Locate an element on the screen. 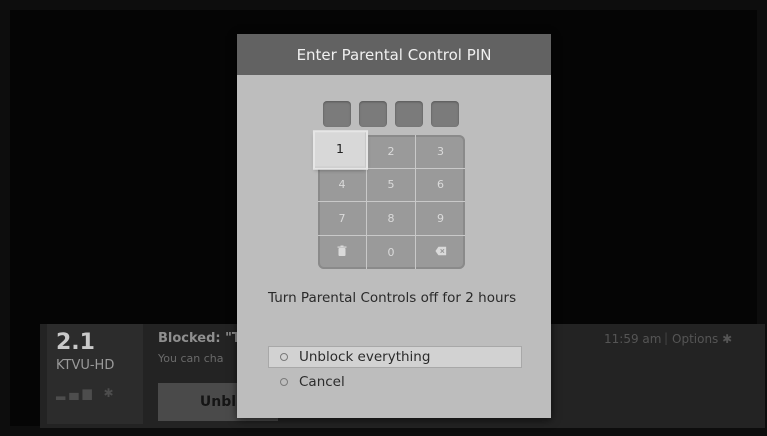 The height and width of the screenshot is (436, 767). key-0: 0 is located at coordinates (391, 252).